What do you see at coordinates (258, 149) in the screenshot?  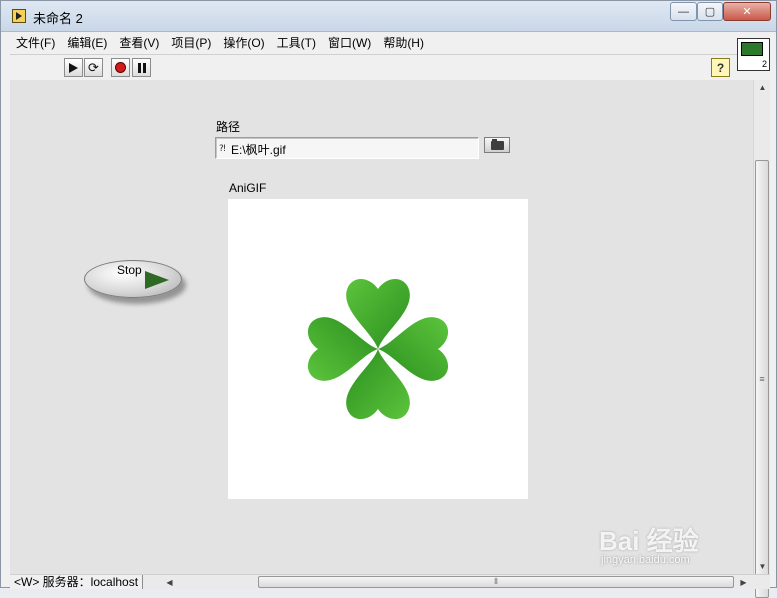 I see `path-value: E:\枫叶.gif` at bounding box center [258, 149].